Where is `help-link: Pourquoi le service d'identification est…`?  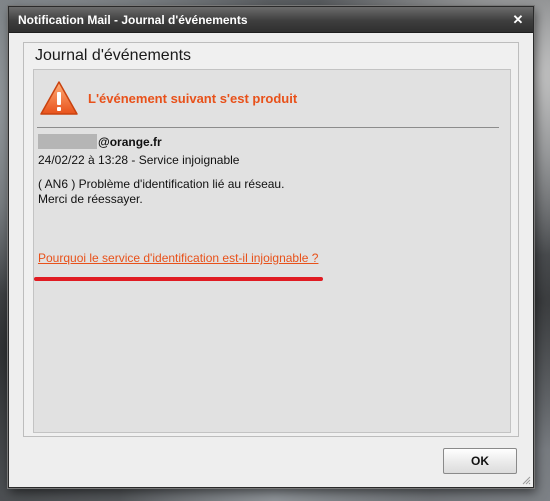
help-link: Pourquoi le service d'identification est… is located at coordinates (178, 258).